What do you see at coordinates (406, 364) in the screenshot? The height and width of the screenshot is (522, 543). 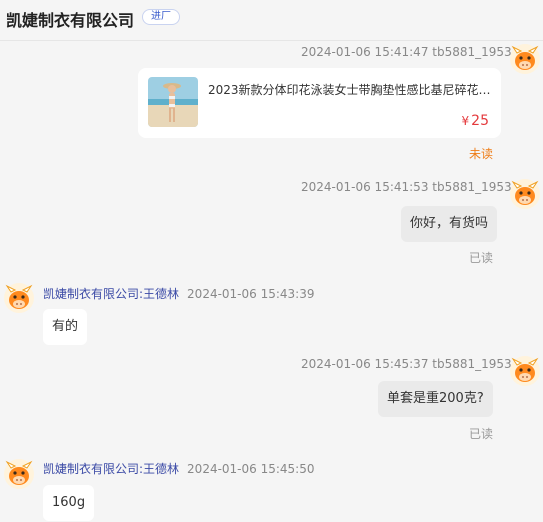 I see `message-meta: 2024-01-06 15:45:37 tb5881_1953` at bounding box center [406, 364].